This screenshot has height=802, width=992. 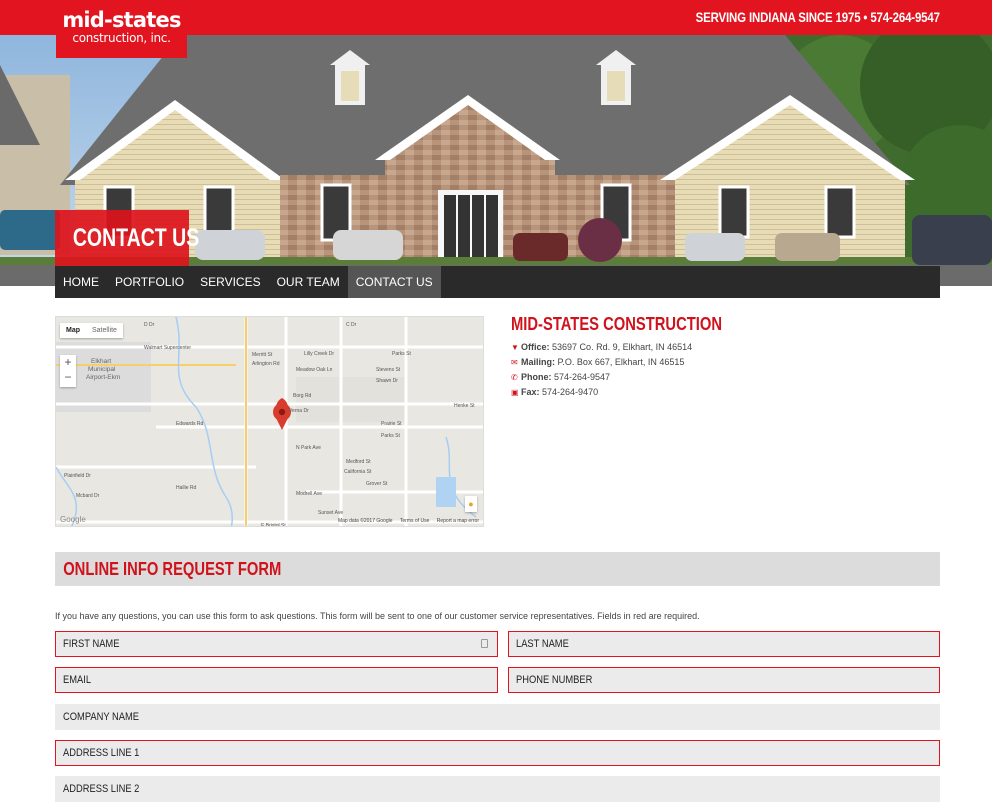 What do you see at coordinates (276, 644) in the screenshot?
I see `first-name-field: FIRST NAME` at bounding box center [276, 644].